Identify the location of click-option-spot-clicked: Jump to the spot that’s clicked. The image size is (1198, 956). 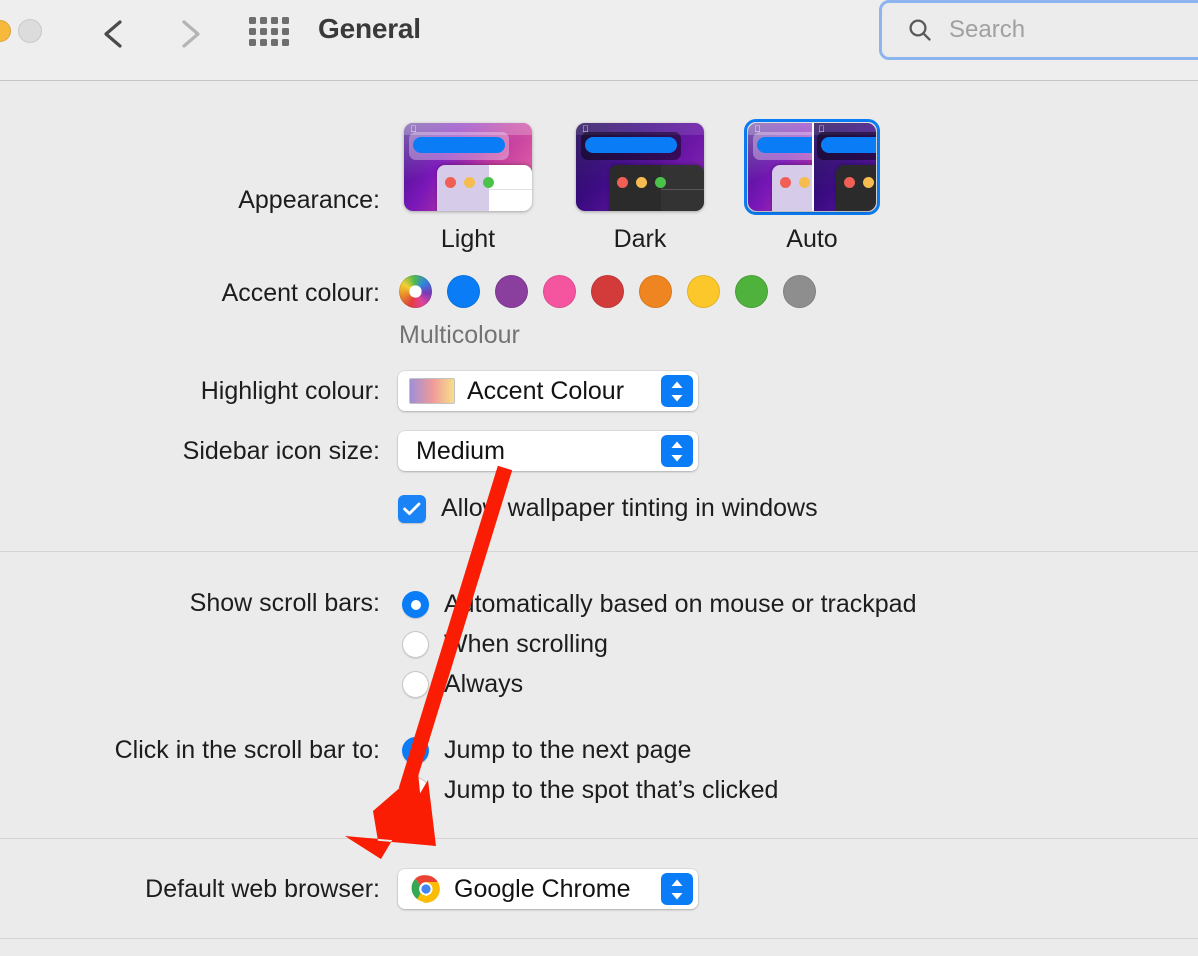
(590, 790).